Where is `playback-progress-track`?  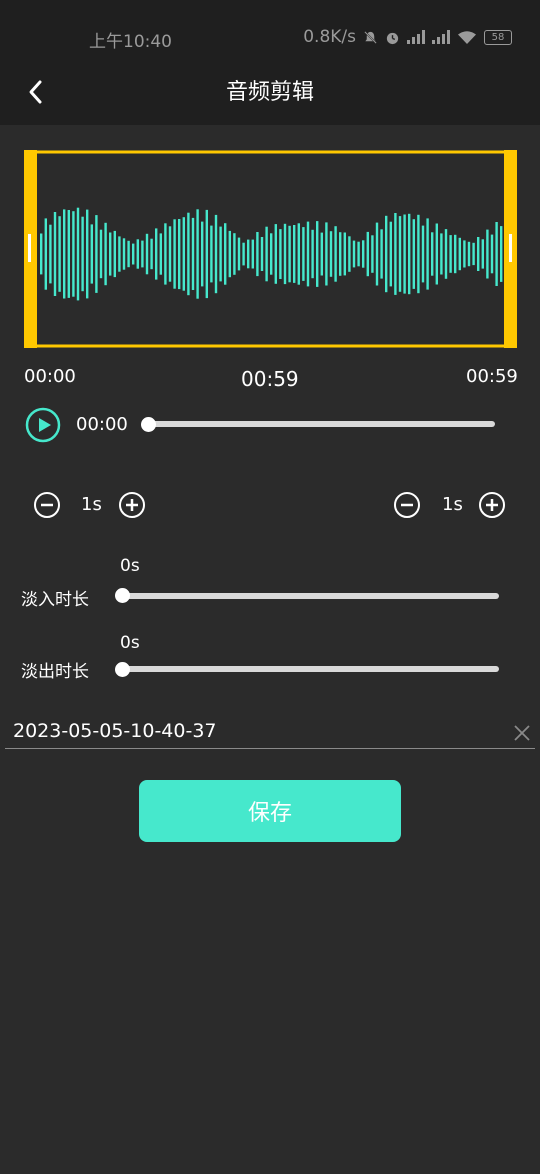
playback-progress-track is located at coordinates (321, 424).